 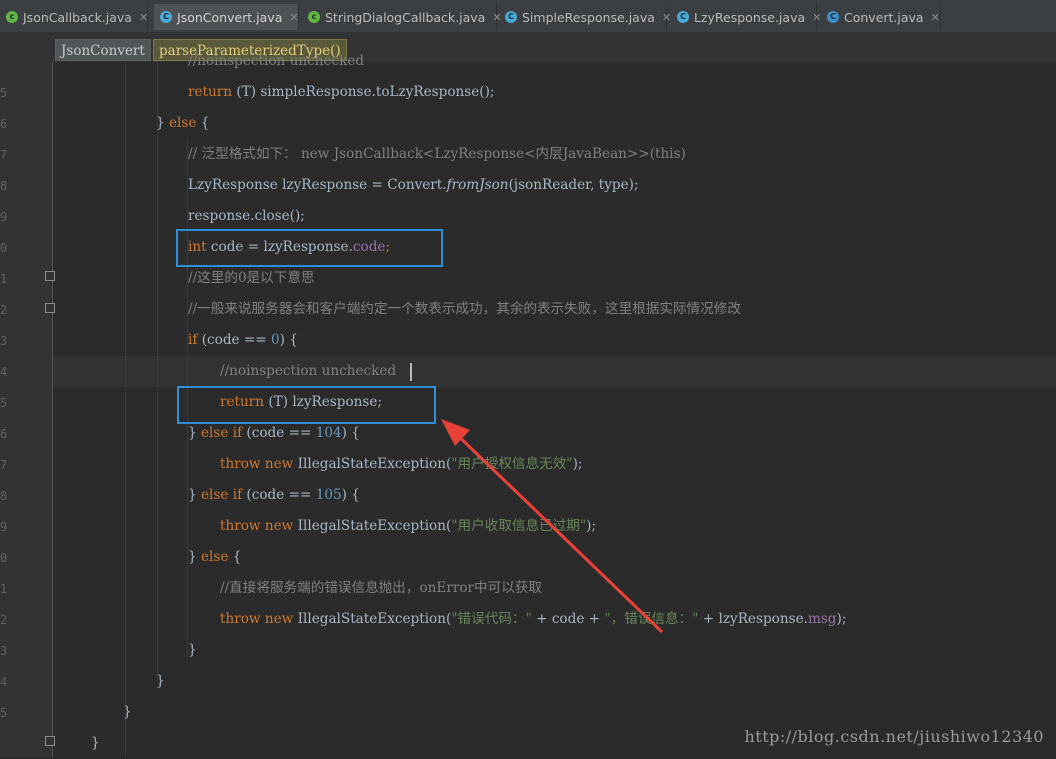 What do you see at coordinates (557, 531) in the screenshot?
I see `arrow-shaft` at bounding box center [557, 531].